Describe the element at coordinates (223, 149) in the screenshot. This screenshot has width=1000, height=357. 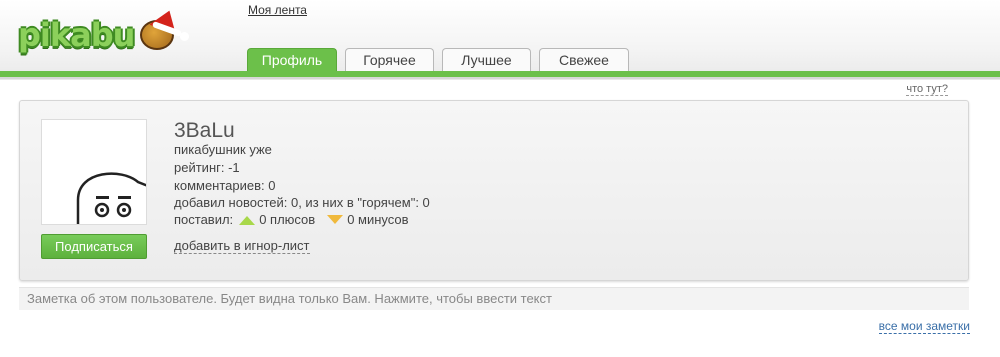
I see `profile-rank: пикабушник уже` at that location.